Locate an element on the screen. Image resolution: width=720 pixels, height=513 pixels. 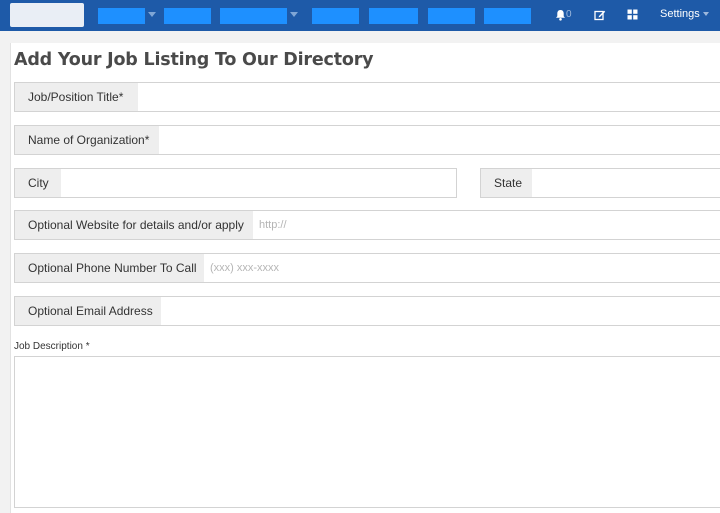
email-label: Optional Email Address is located at coordinates (88, 311).